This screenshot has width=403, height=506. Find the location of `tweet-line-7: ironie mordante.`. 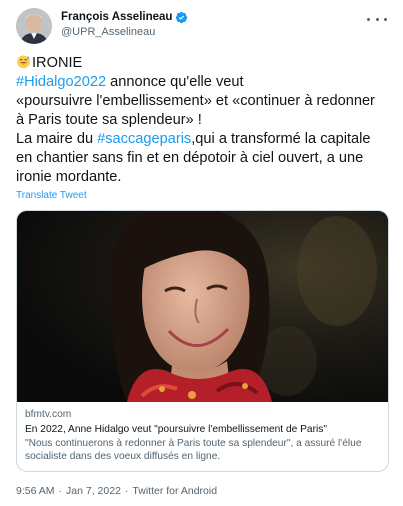

tweet-line-7: ironie mordante. is located at coordinates (69, 177).